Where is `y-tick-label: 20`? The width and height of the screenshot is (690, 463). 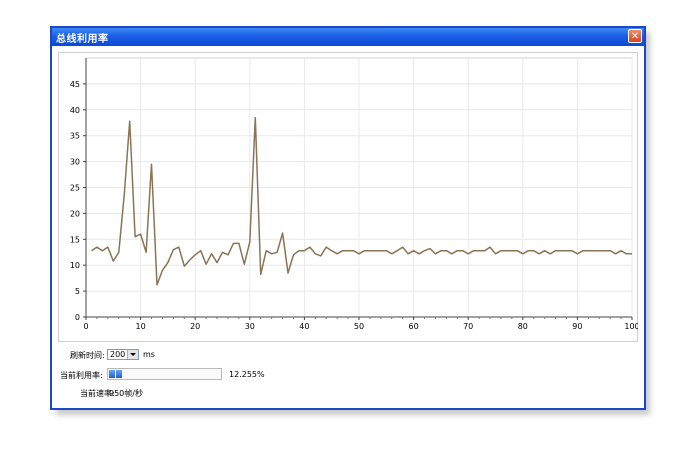
y-tick-label: 20 is located at coordinates (75, 213).